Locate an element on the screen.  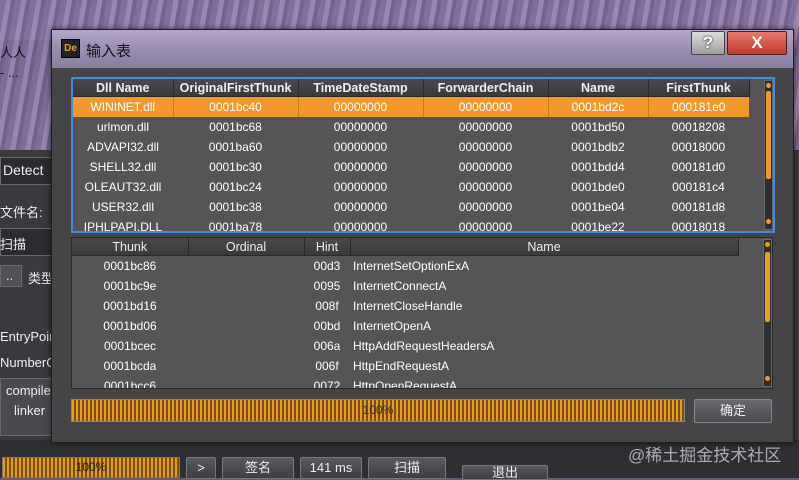
dll-table-cell: 0001bdb2 is located at coordinates (598, 147).